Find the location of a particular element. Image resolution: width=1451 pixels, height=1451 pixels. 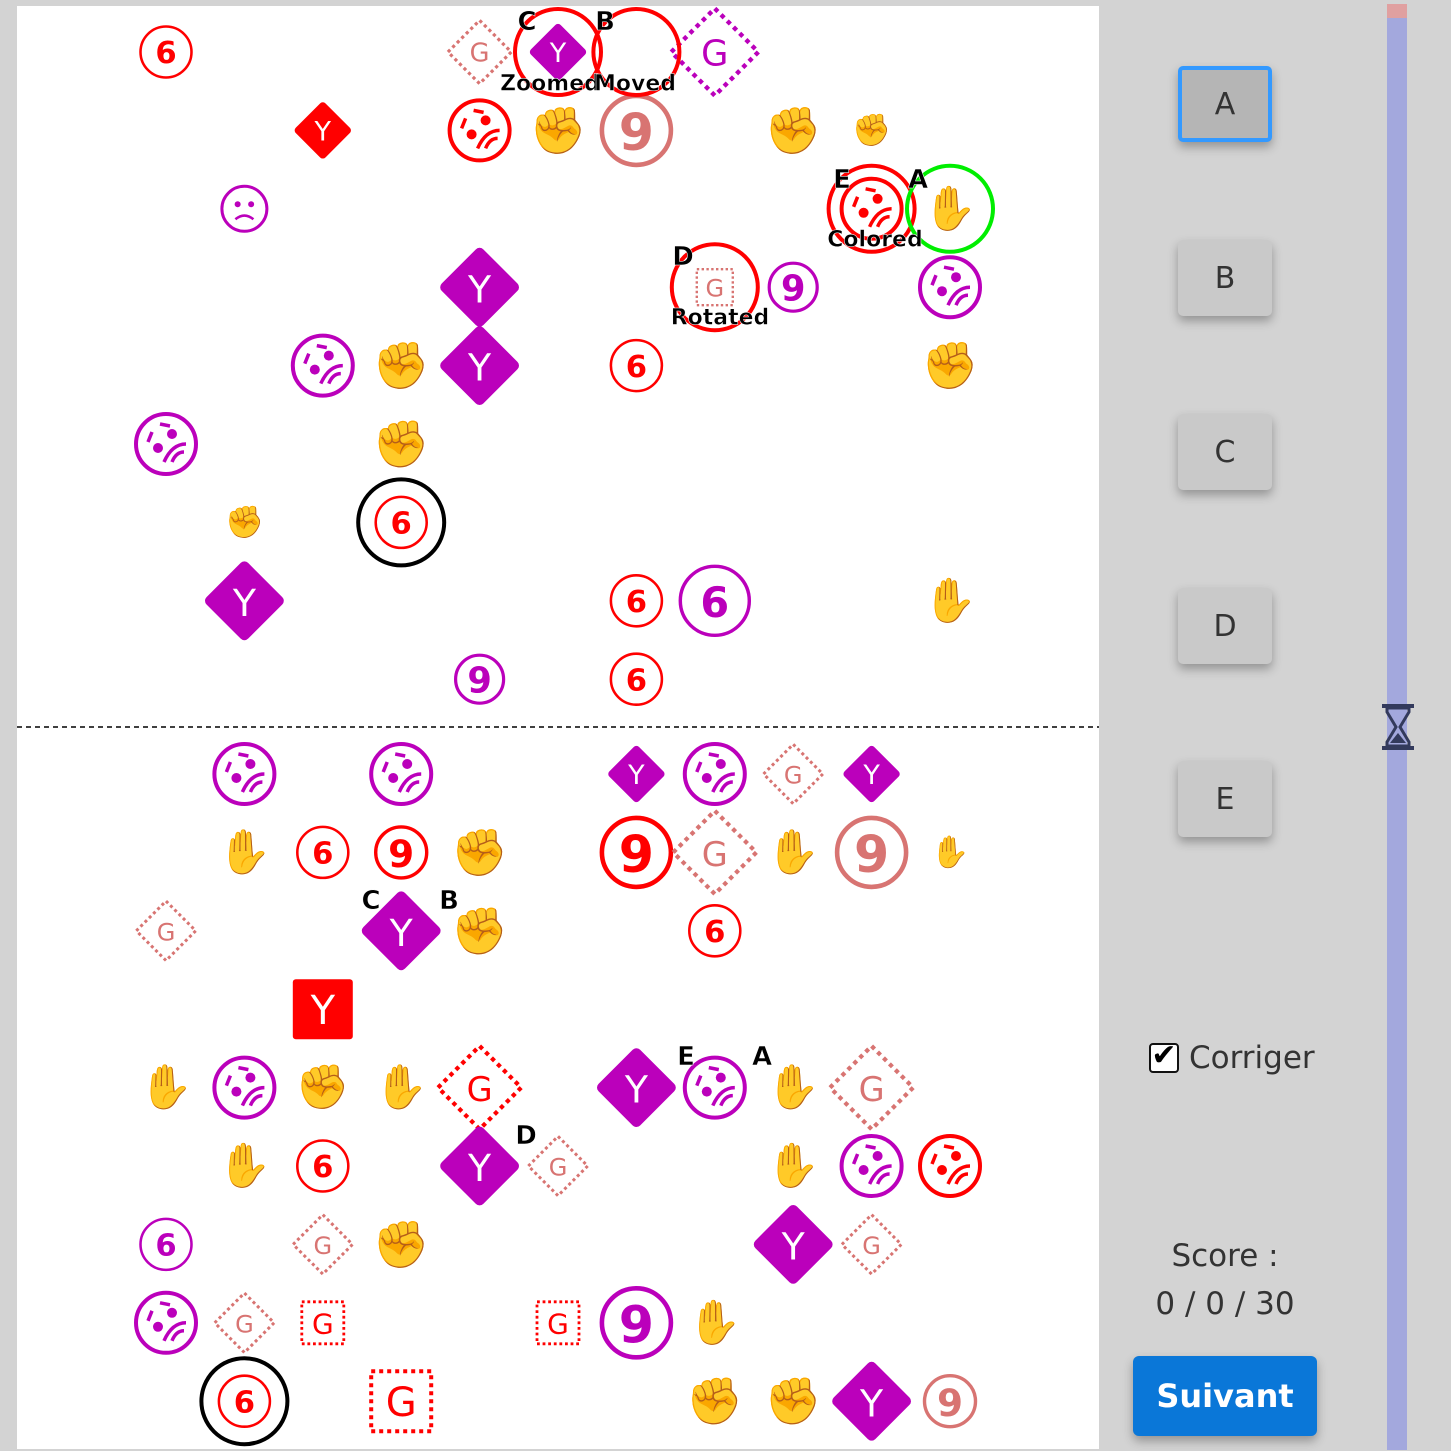

answer-button-e: E is located at coordinates (1225, 799).